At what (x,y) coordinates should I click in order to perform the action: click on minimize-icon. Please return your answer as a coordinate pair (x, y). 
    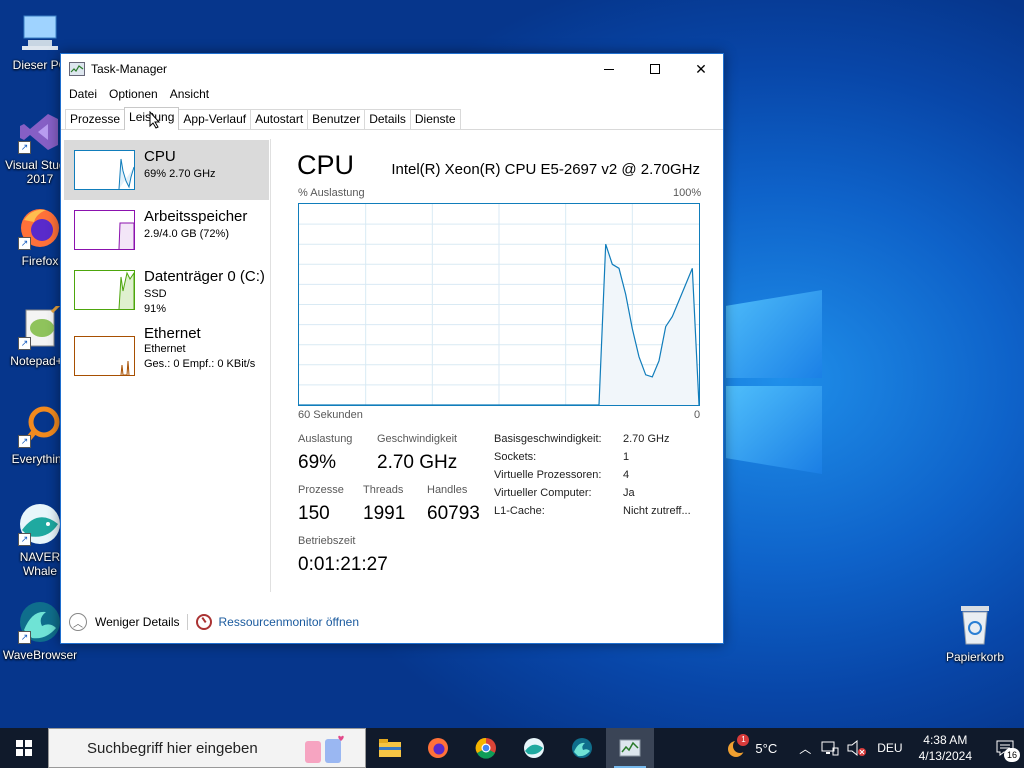
    Looking at the image, I should click on (609, 69).